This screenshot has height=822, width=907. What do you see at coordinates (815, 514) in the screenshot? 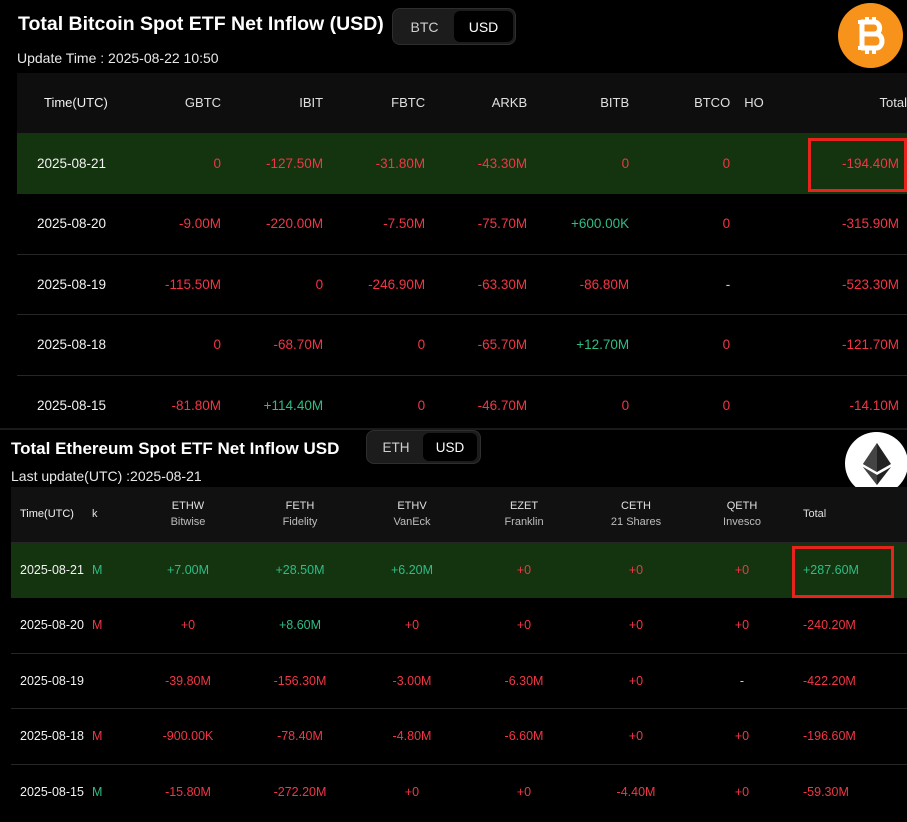
I see `col-name: Total` at bounding box center [815, 514].